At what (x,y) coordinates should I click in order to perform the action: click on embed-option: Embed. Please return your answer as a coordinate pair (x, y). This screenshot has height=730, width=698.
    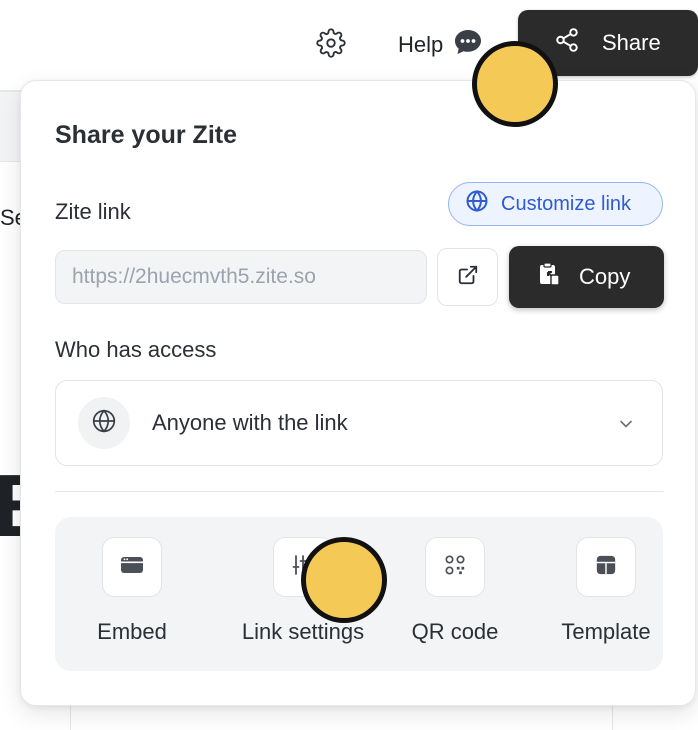
    Looking at the image, I should click on (132, 591).